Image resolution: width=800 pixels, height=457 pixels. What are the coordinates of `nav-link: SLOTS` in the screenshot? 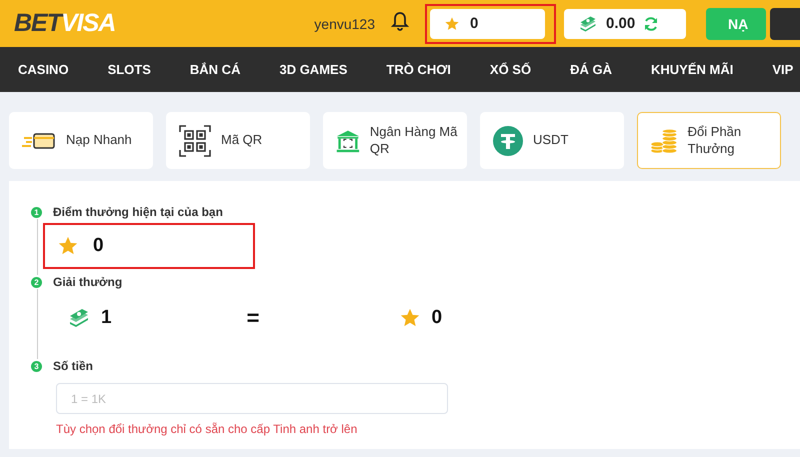 It's located at (129, 69).